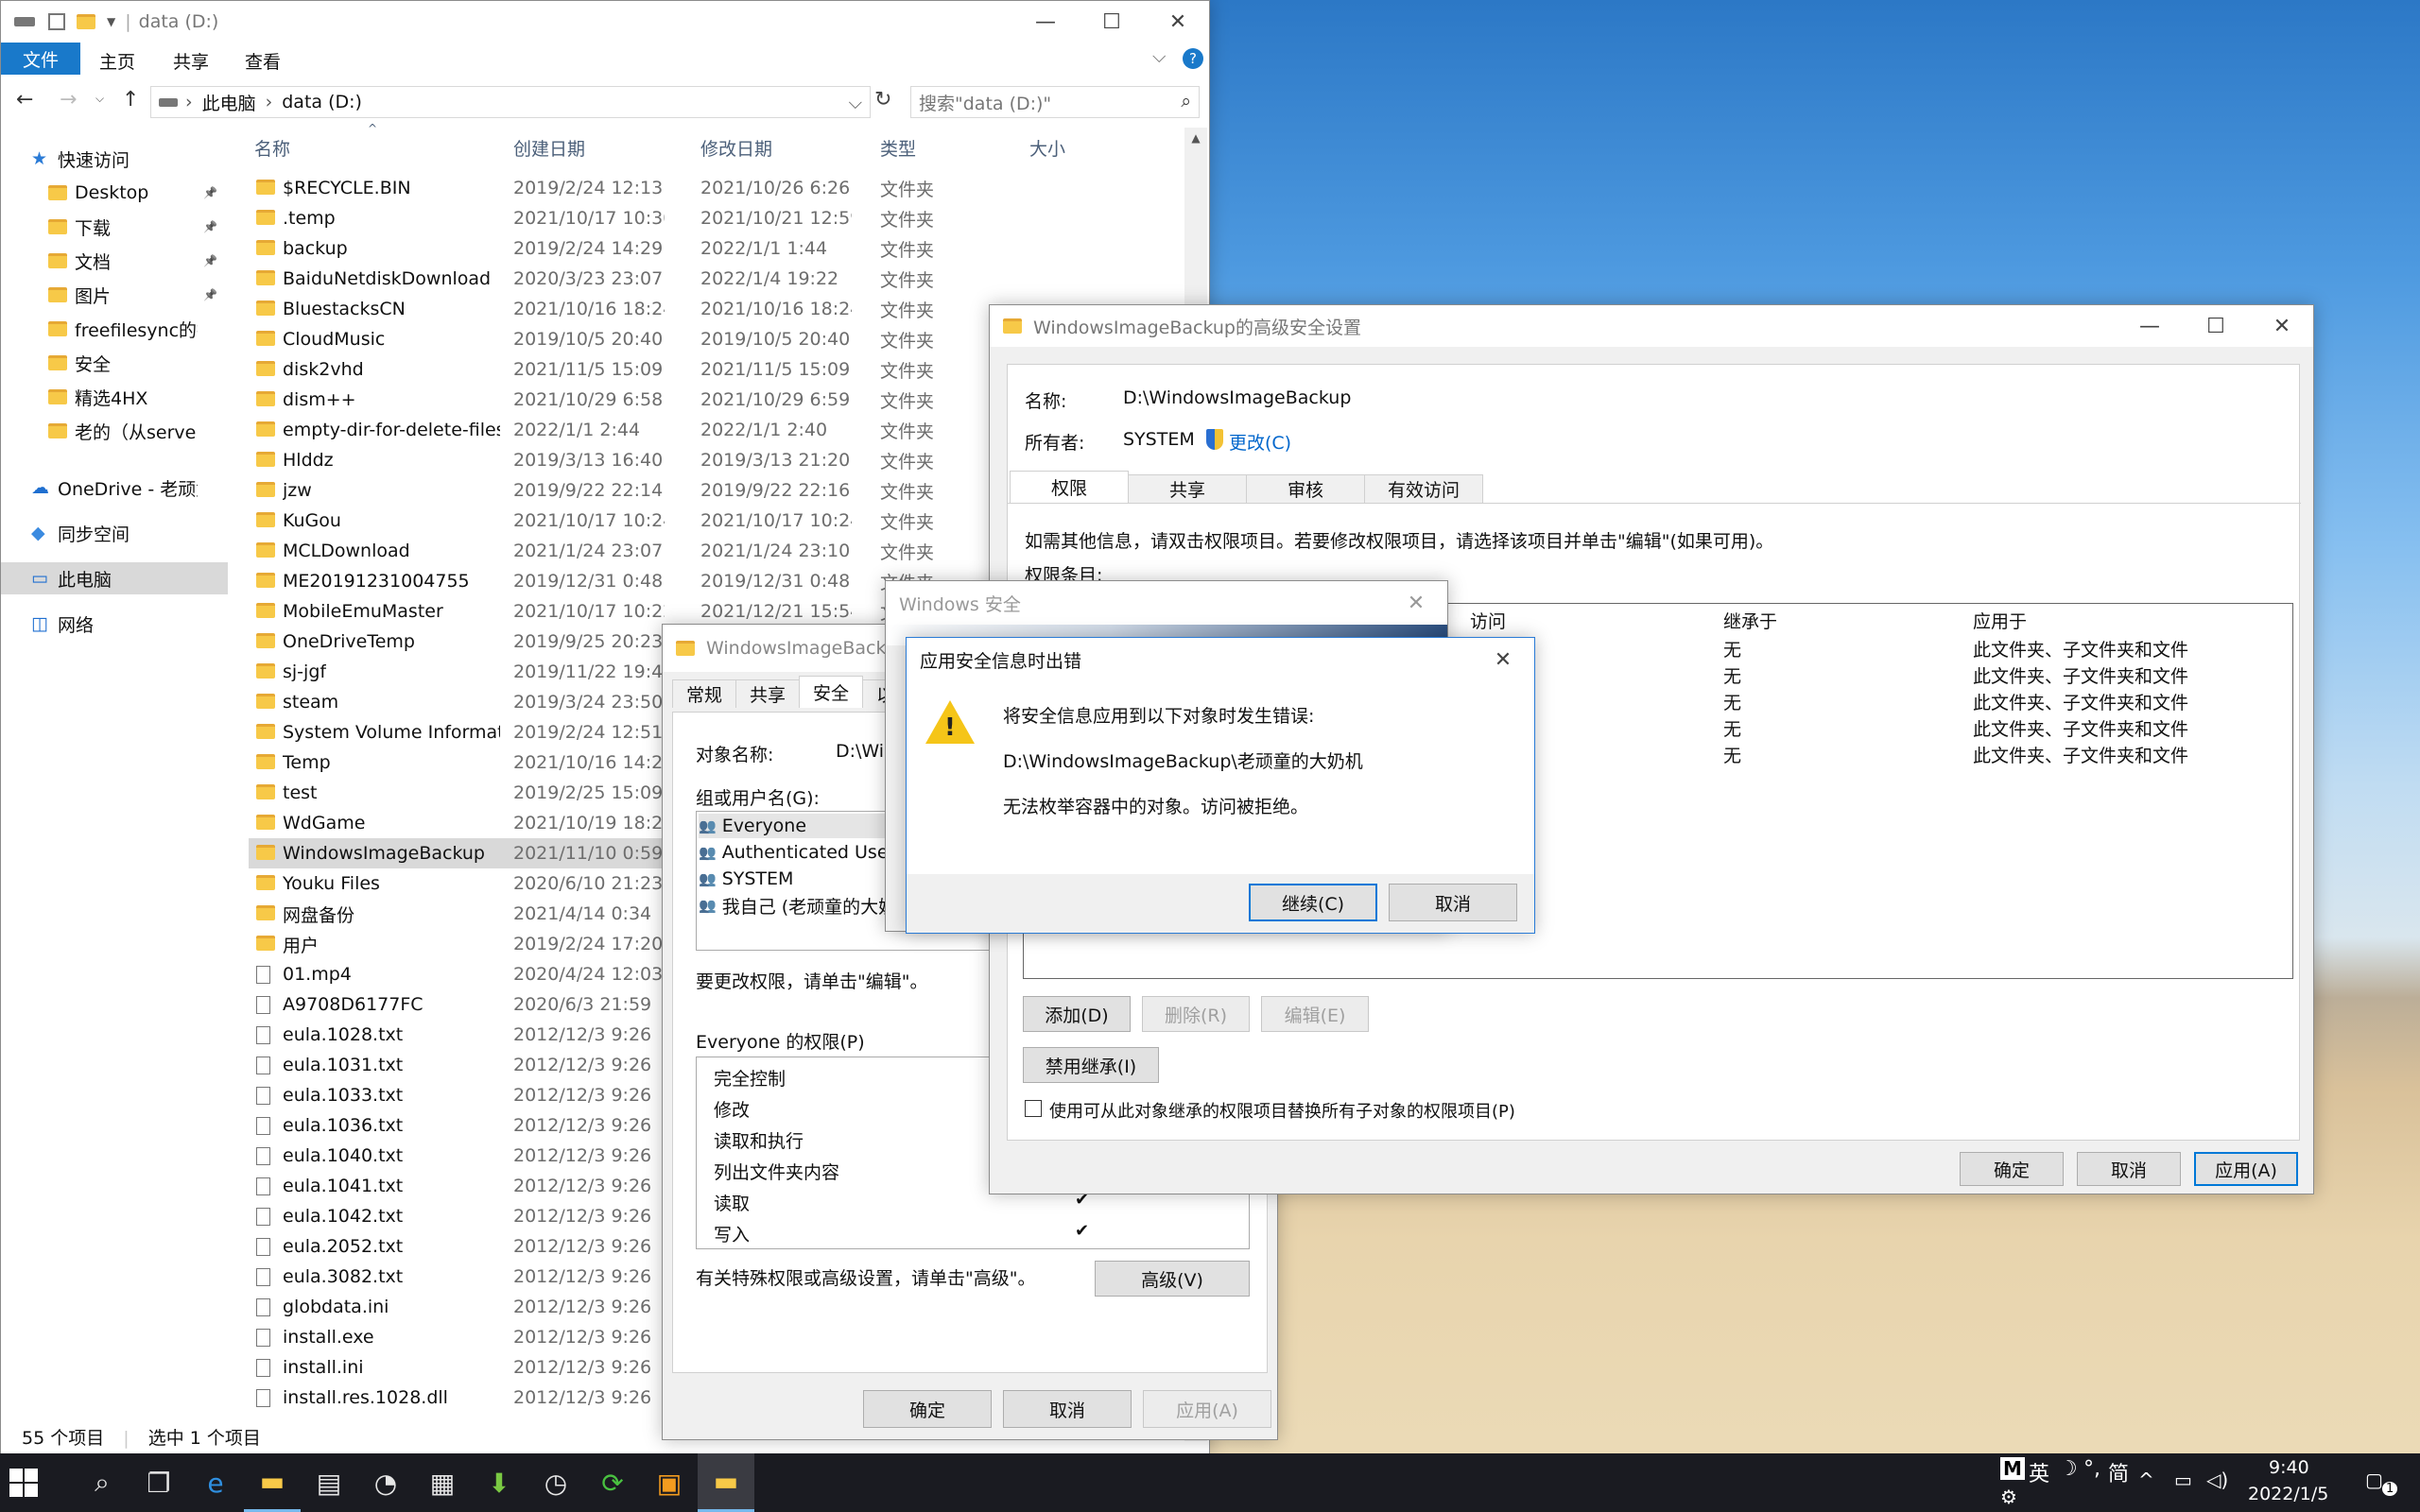 The width and height of the screenshot is (2420, 1512). I want to click on ime-settings-icon: ⚙, so click(2008, 1497).